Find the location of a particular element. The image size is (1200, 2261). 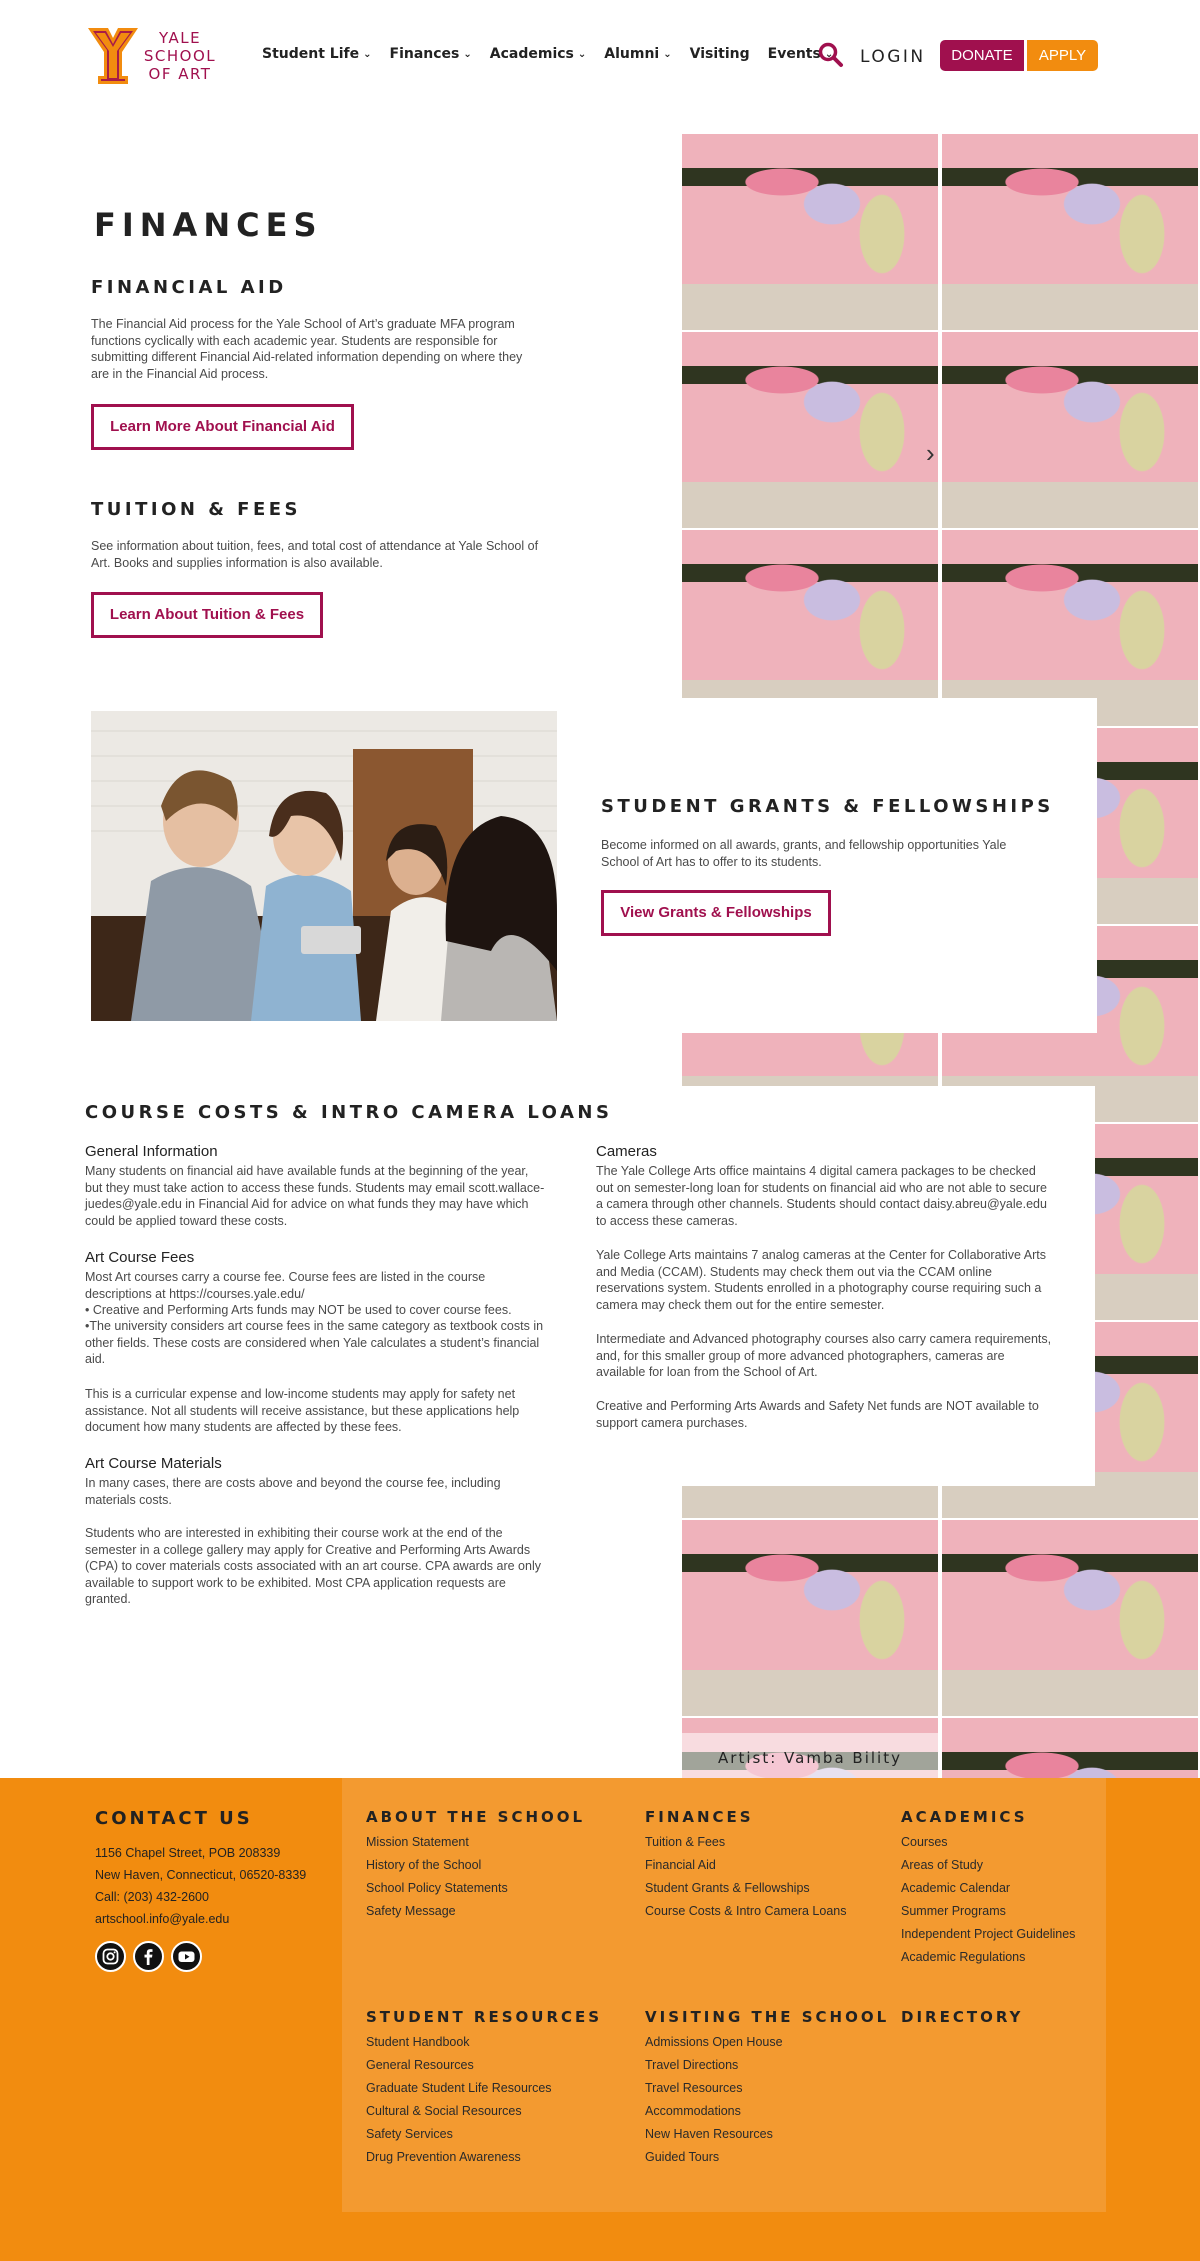

students-photo-illustration is located at coordinates (324, 866).